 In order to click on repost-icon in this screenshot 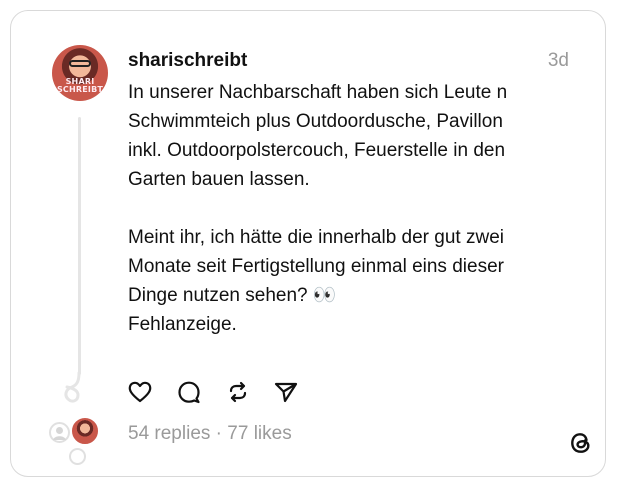, I will do `click(238, 392)`.